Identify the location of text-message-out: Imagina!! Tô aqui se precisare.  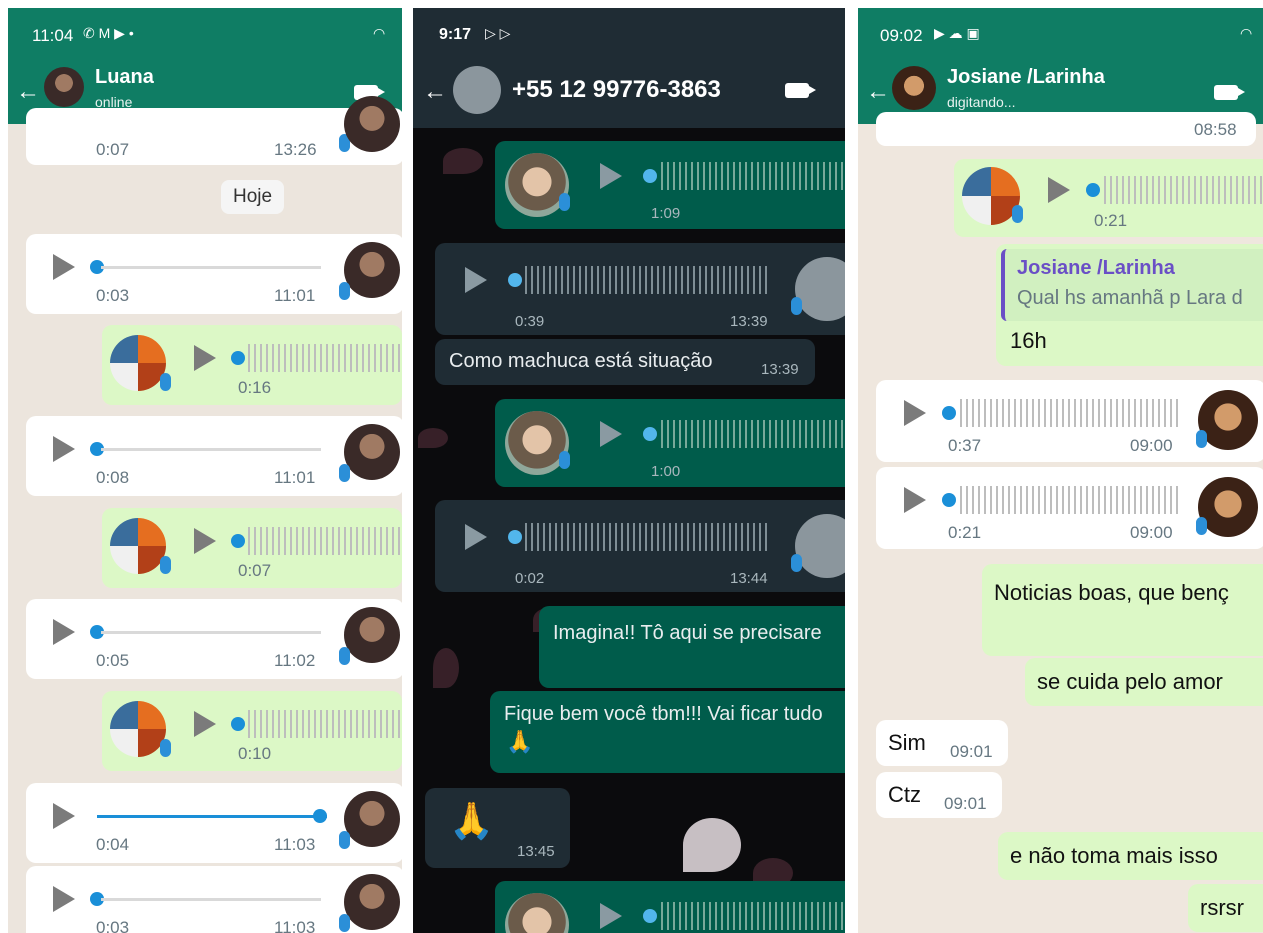
(692, 647).